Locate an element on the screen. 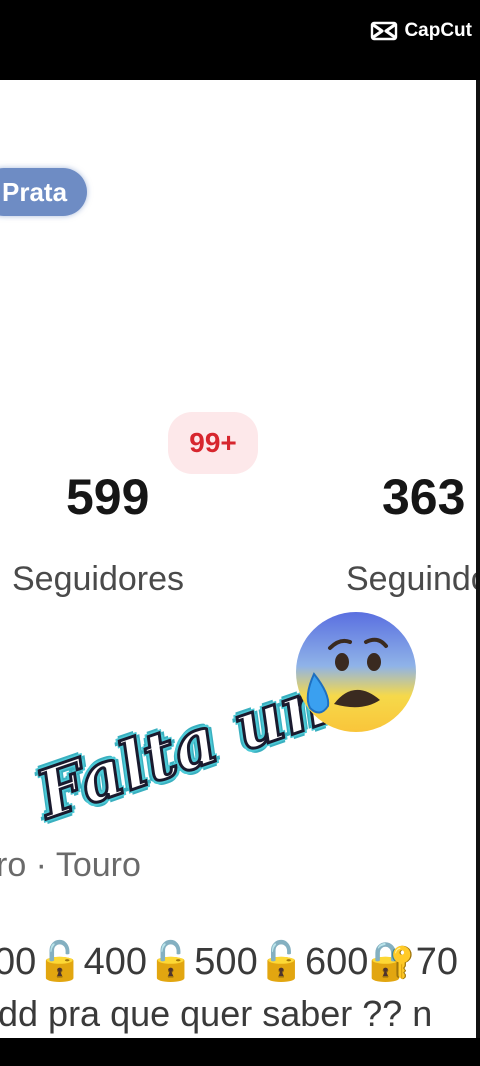  bio-line-2: dd pra que quer saber ?? n is located at coordinates (216, 1013).